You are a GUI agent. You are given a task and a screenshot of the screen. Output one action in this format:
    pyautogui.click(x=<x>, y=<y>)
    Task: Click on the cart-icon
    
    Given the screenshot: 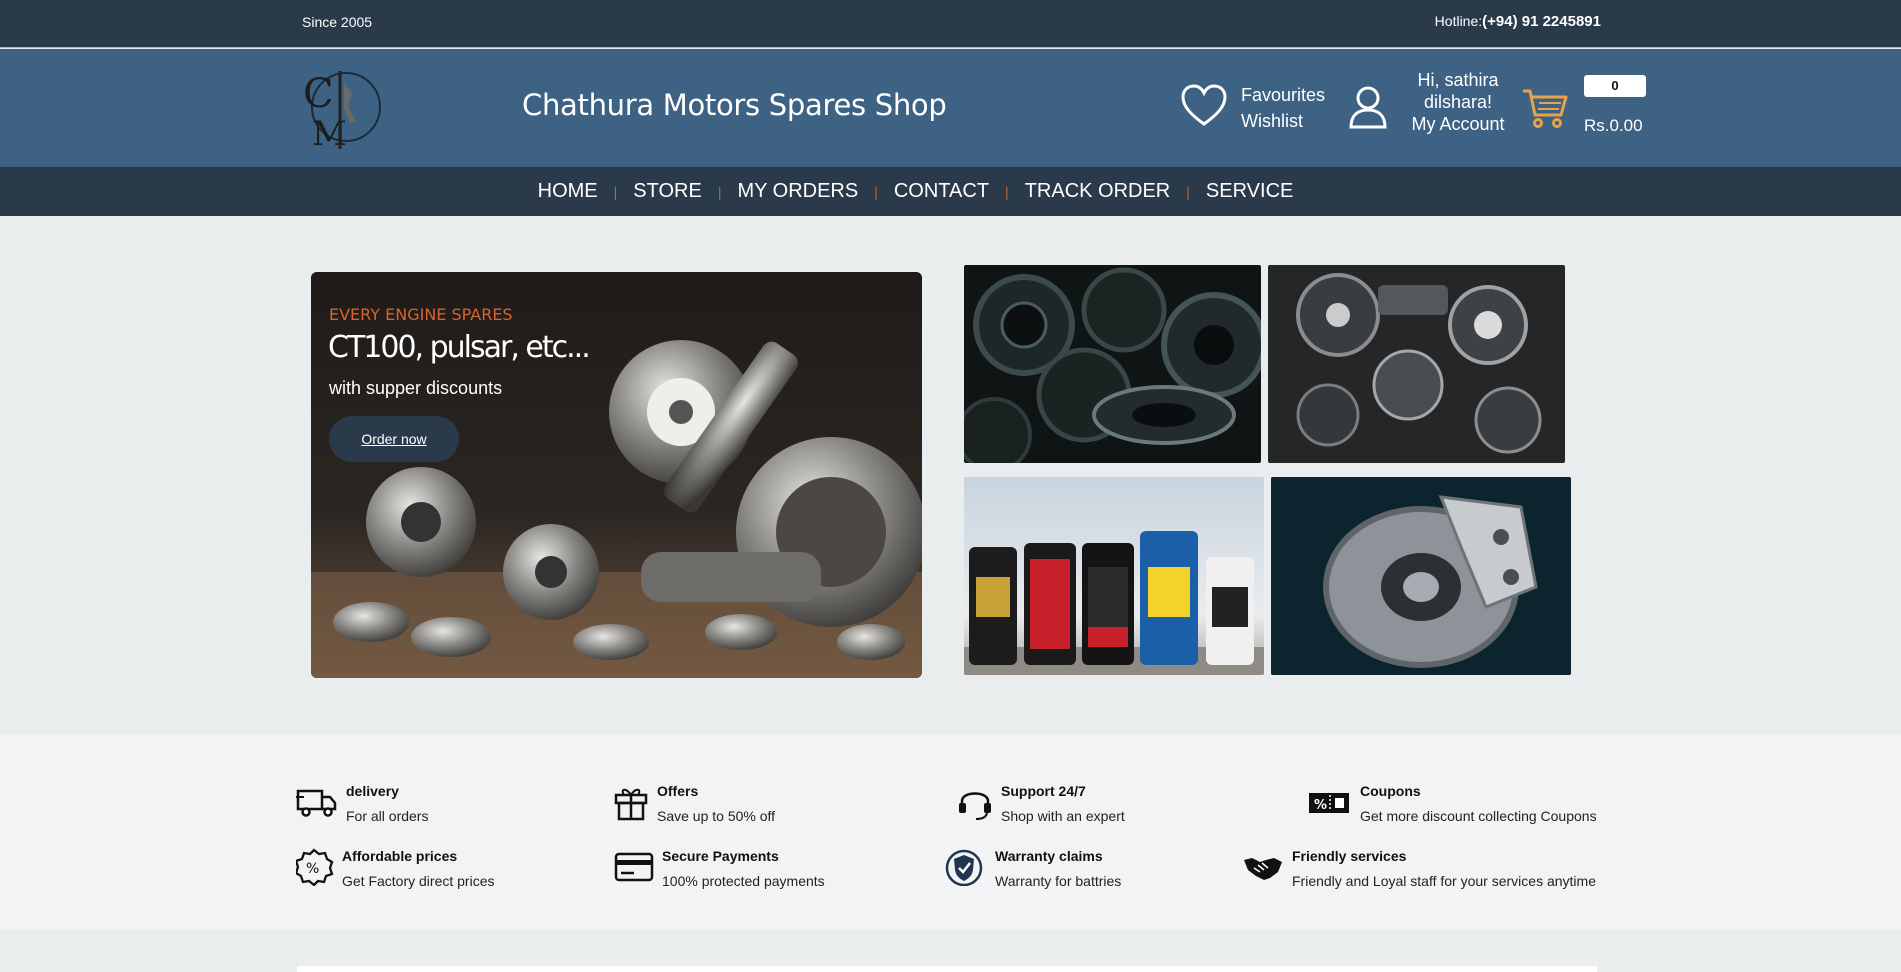 What is the action you would take?
    pyautogui.click(x=1545, y=107)
    